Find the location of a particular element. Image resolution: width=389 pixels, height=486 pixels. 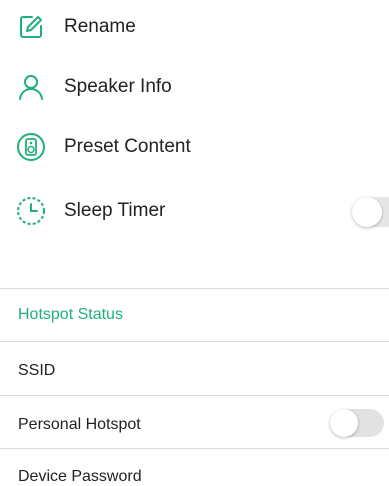

personal-hotspot-toggle is located at coordinates (357, 423).